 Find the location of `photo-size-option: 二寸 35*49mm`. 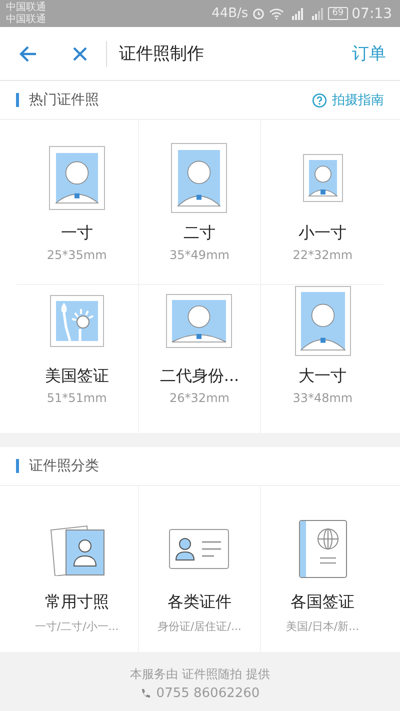

photo-size-option: 二寸 35*49mm is located at coordinates (200, 202).